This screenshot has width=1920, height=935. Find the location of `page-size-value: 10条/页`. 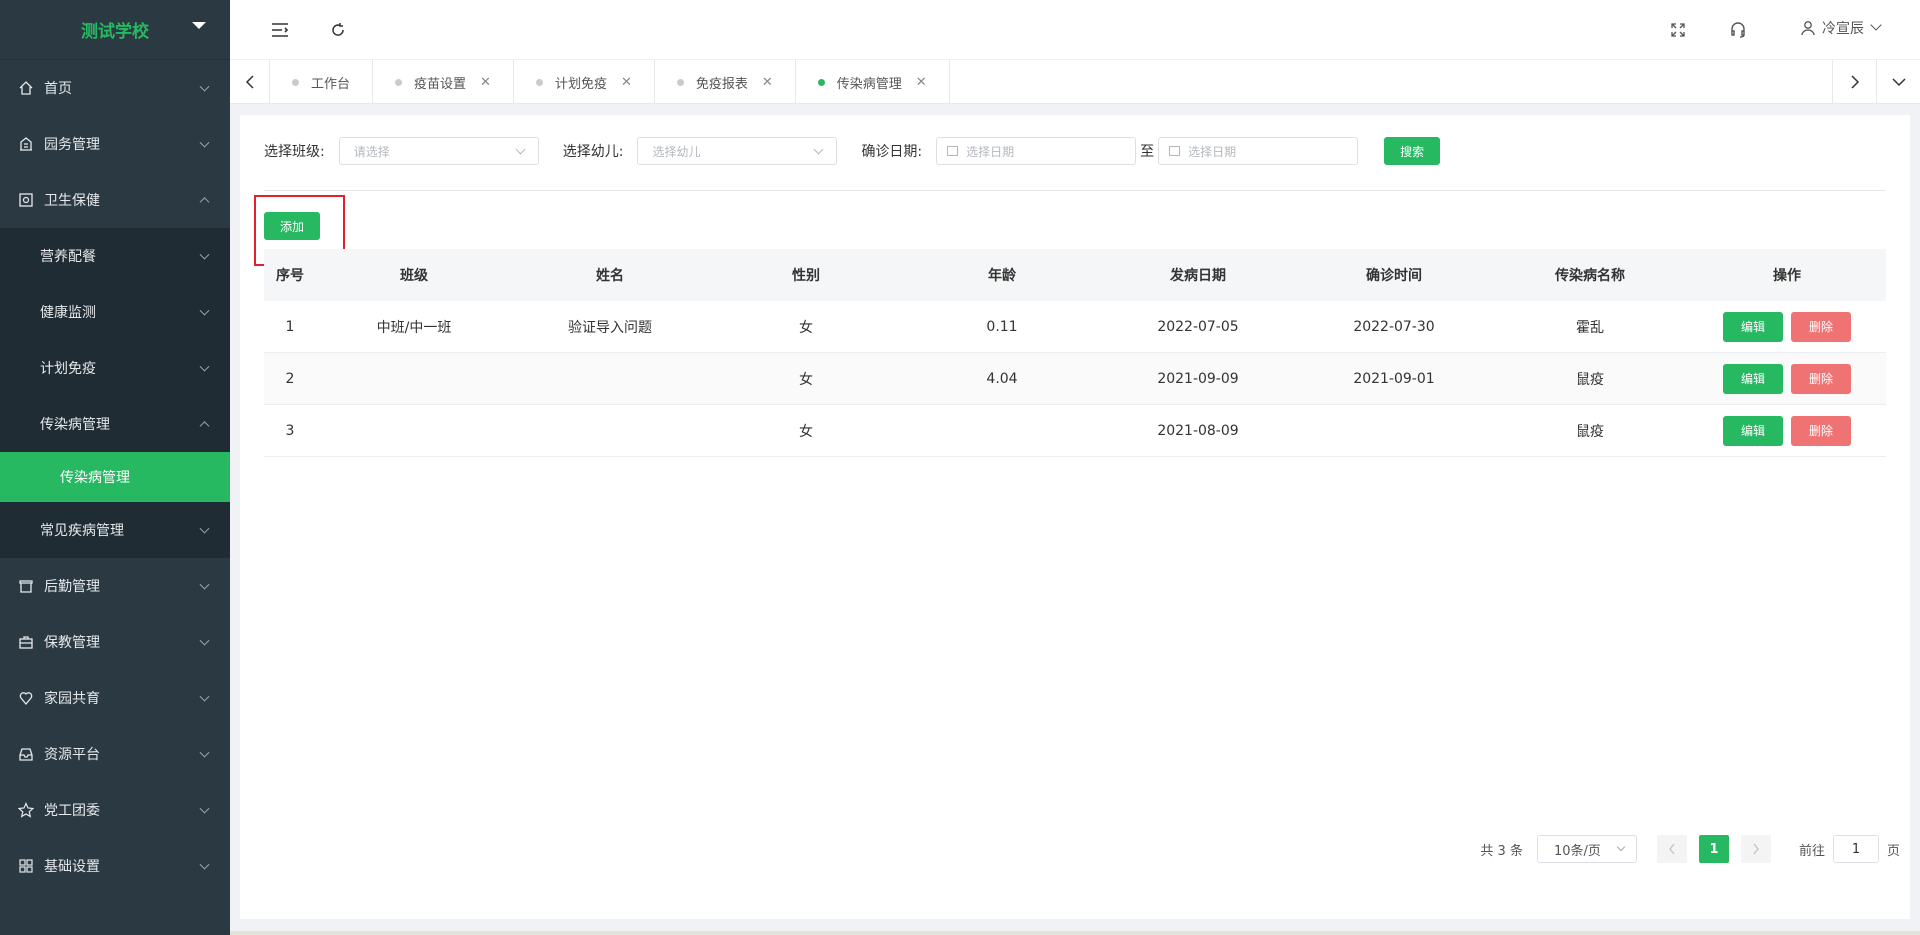

page-size-value: 10条/页 is located at coordinates (1577, 851).